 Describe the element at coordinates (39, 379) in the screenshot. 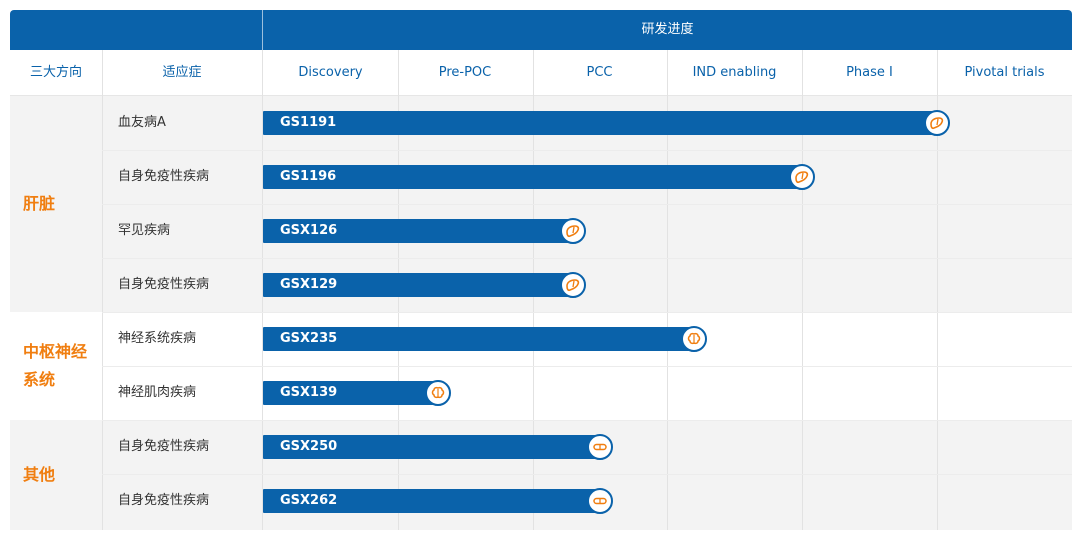

I see `category-line: 系统` at that location.